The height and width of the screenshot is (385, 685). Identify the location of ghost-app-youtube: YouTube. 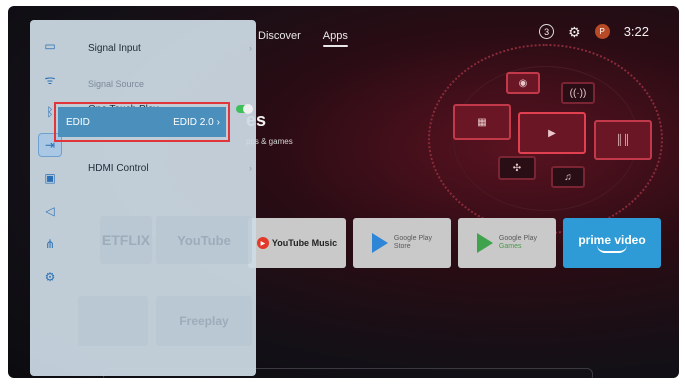
(204, 240).